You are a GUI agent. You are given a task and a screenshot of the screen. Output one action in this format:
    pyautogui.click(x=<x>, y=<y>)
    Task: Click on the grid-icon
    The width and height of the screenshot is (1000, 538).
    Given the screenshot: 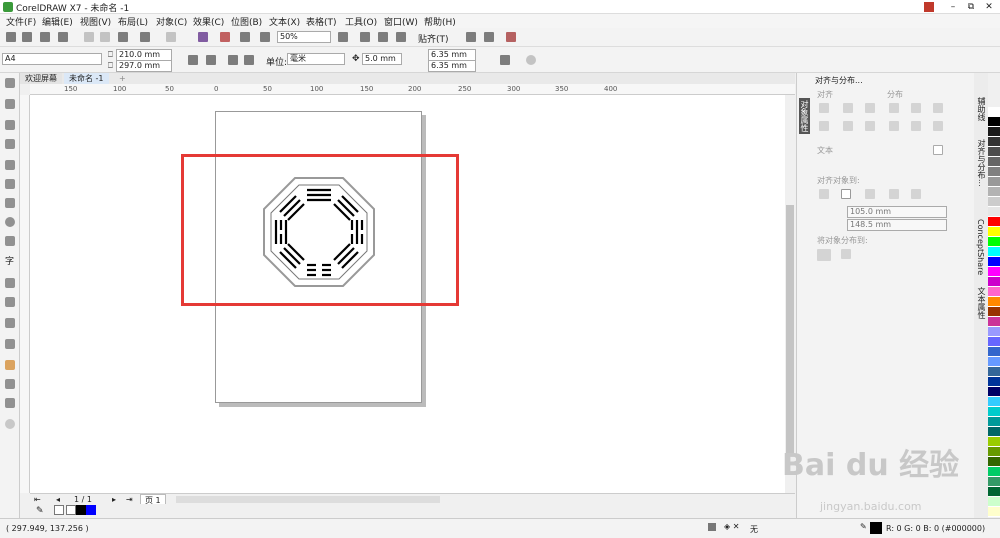 What is the action you would take?
    pyautogui.click(x=894, y=194)
    